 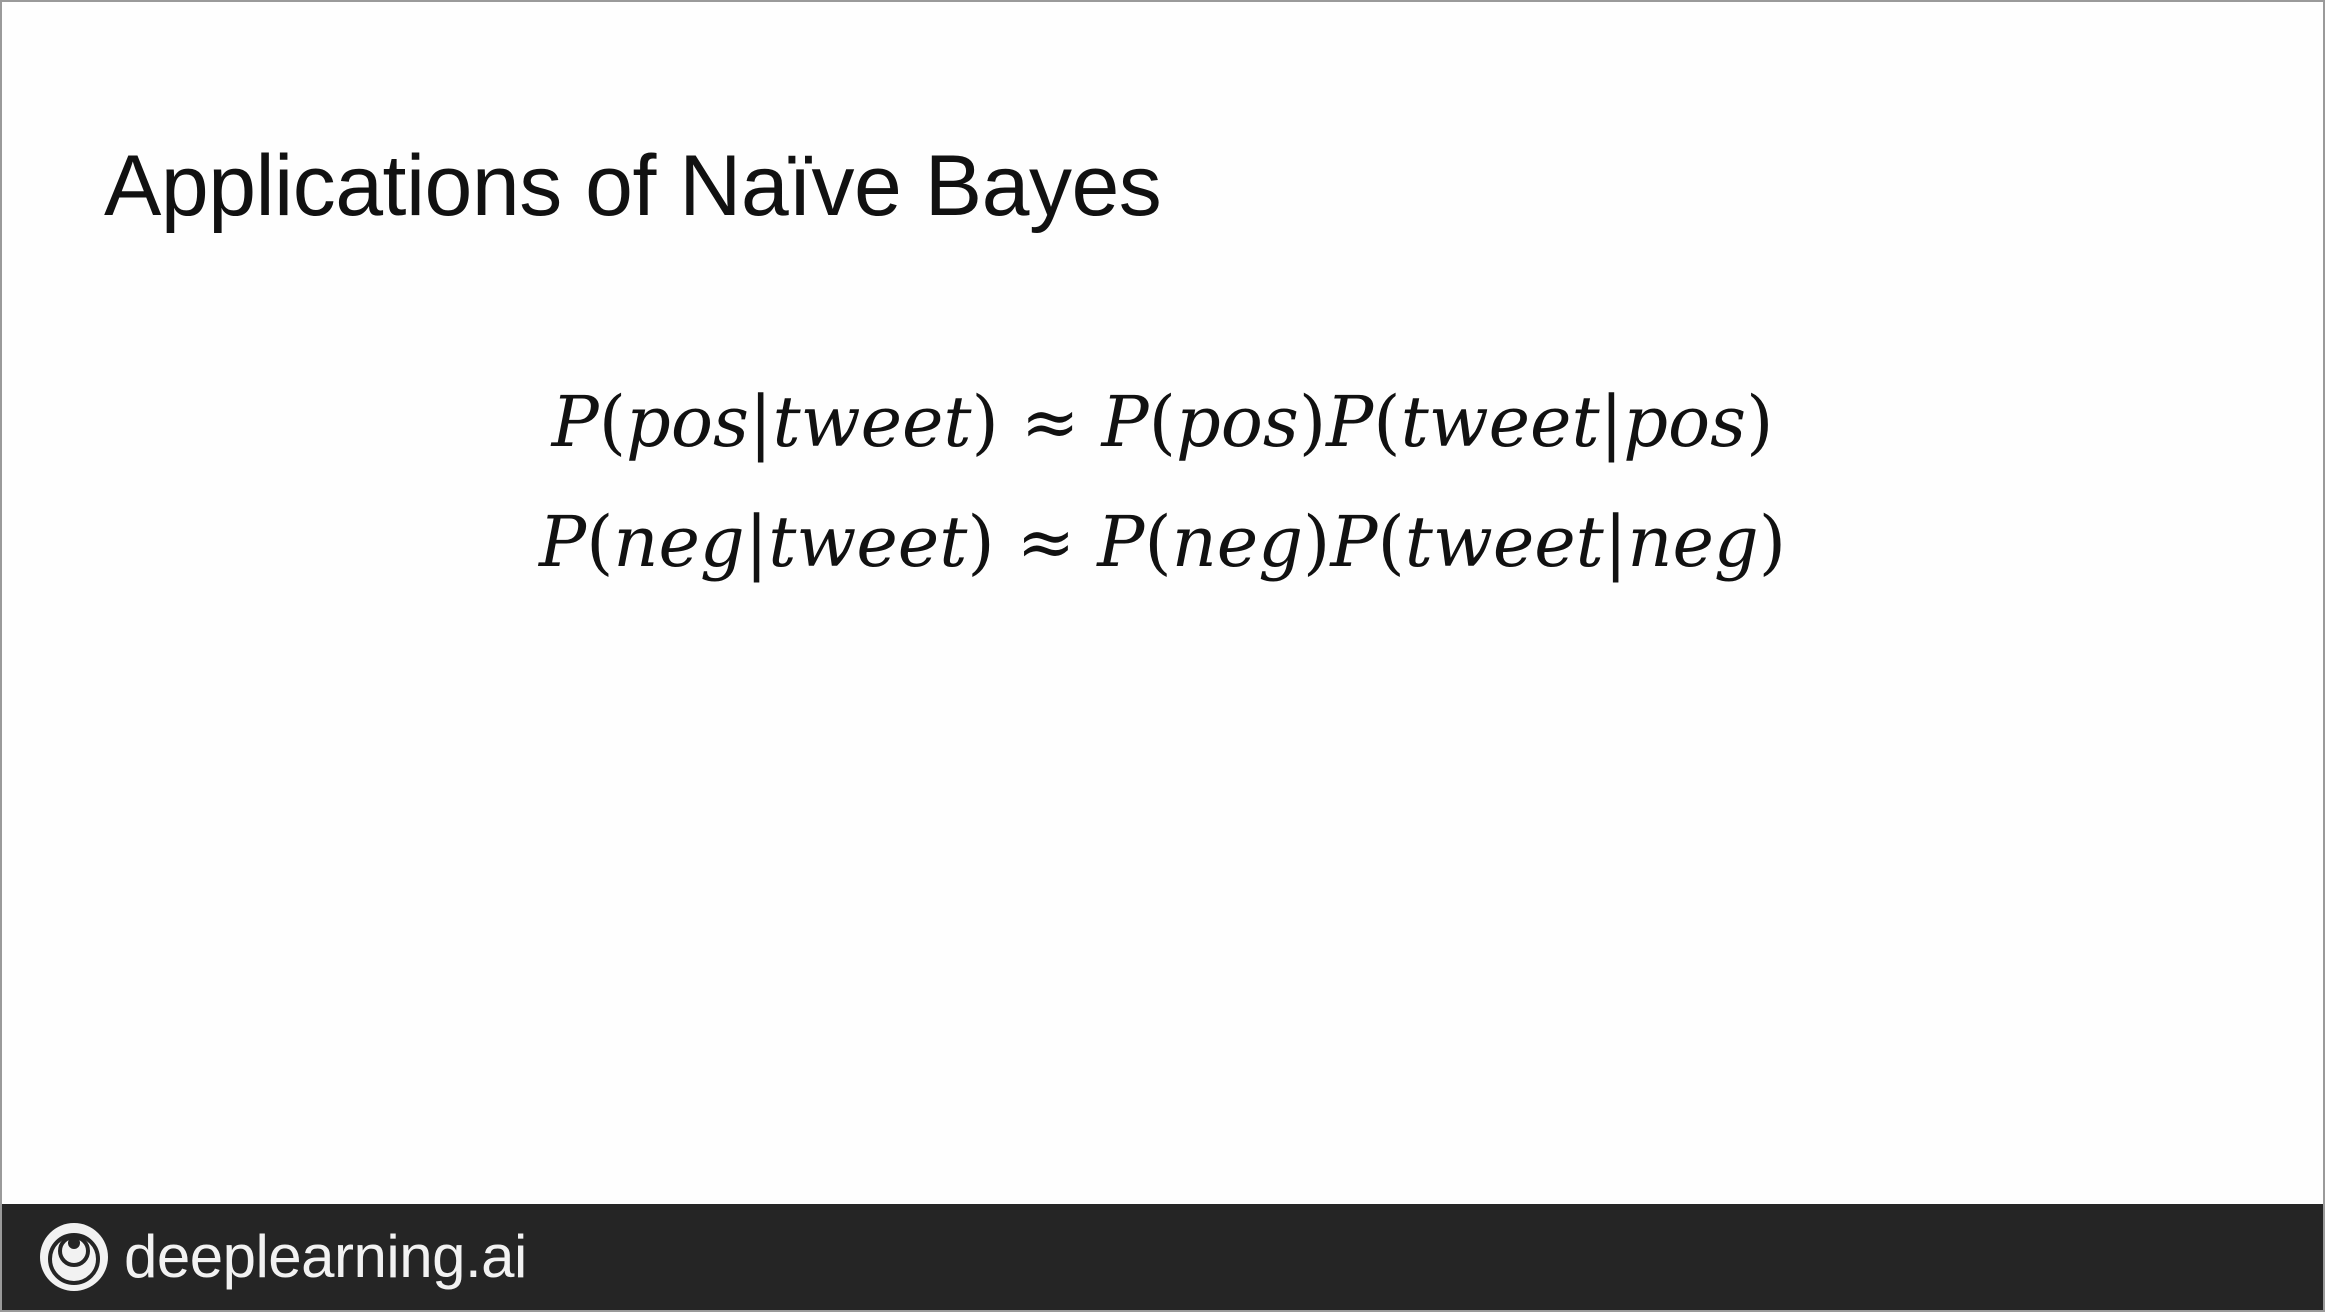 What do you see at coordinates (633, 186) in the screenshot?
I see `slide-title: Applications of Naïve Bayes` at bounding box center [633, 186].